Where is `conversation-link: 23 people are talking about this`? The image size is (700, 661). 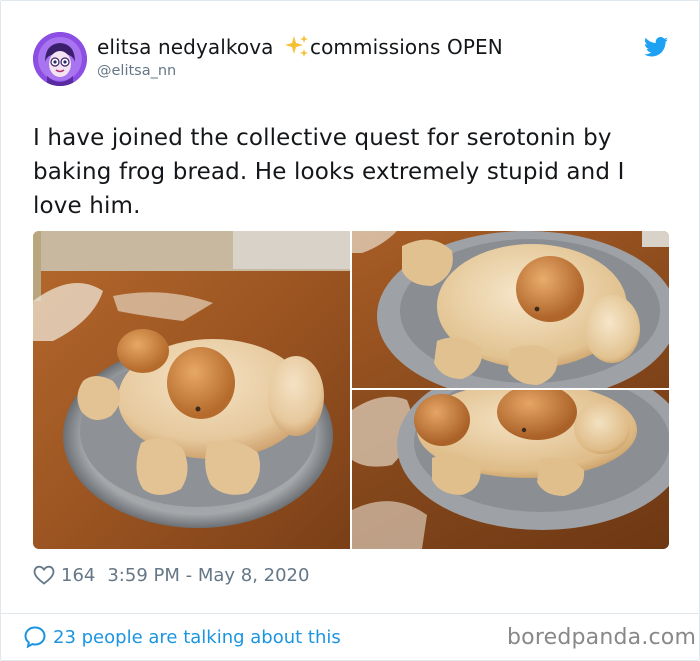
conversation-link: 23 people are talking about this is located at coordinates (182, 637).